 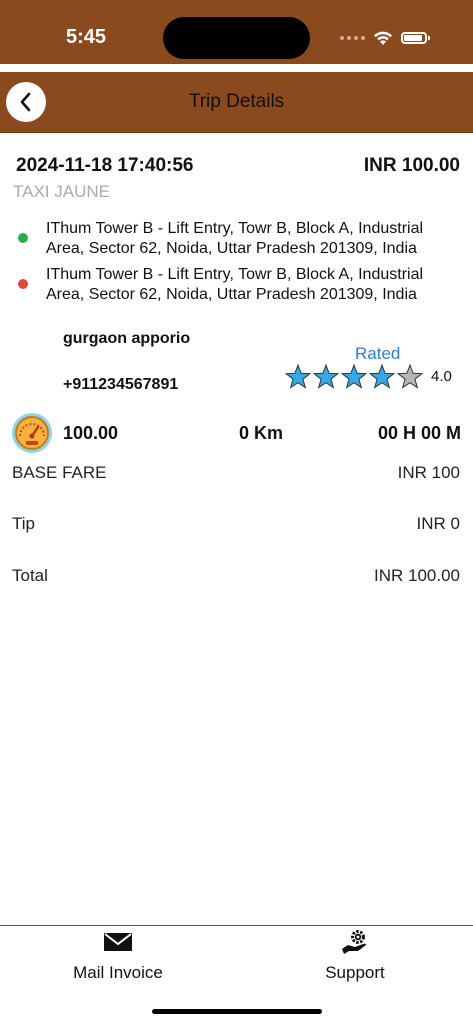 I want to click on vehicle-type: TAXI JAUNE, so click(x=61, y=191).